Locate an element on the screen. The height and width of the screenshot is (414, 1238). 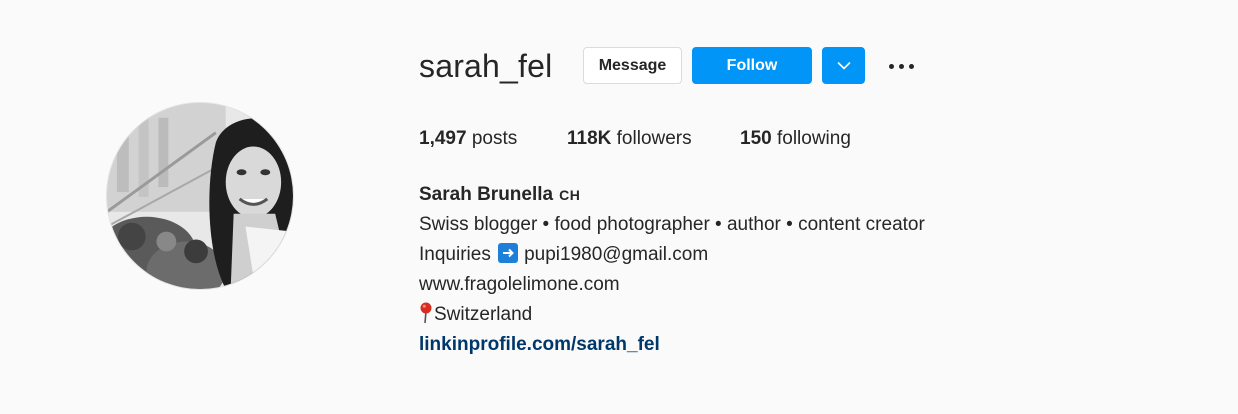
followers-count-value: 118K is located at coordinates (589, 138).